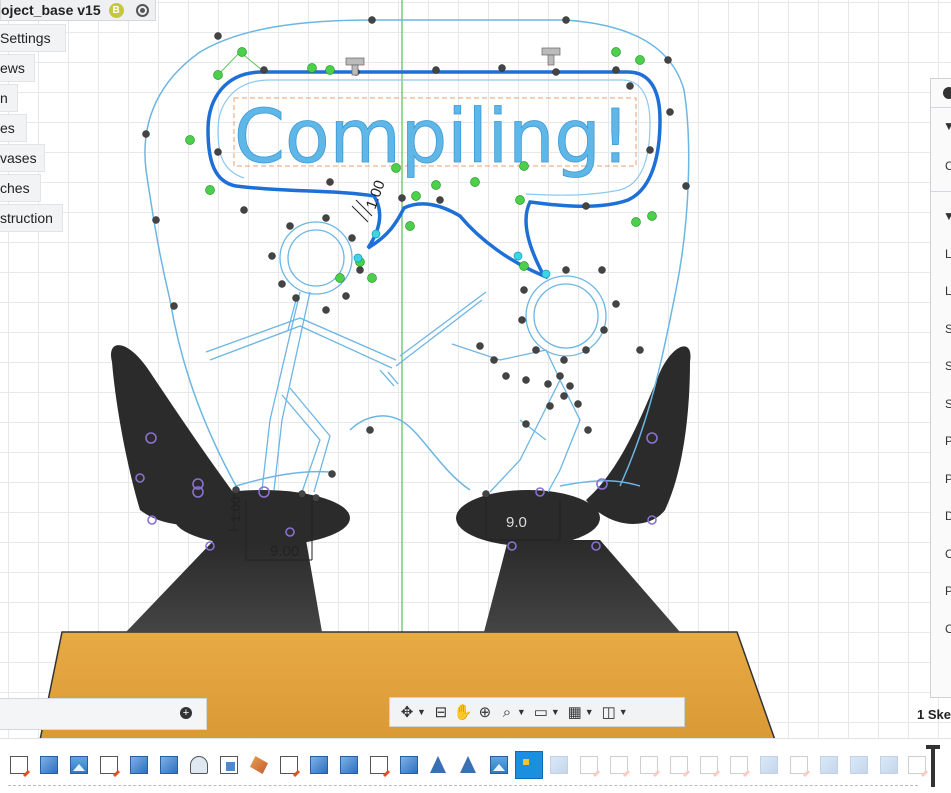 This screenshot has height=793, width=951. I want to click on browser-node-label: struction, so click(26, 218).